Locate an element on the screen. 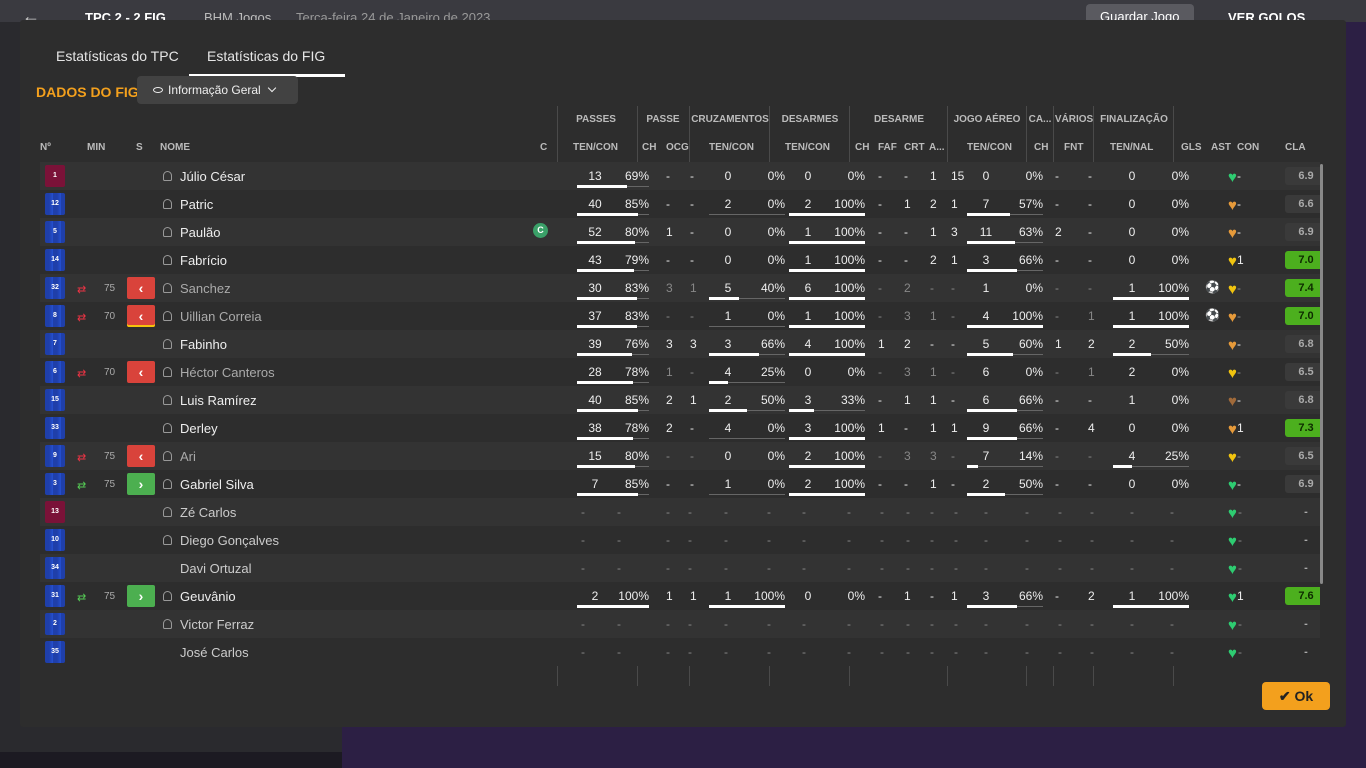  player-rating: - is located at coordinates (1306, 540).